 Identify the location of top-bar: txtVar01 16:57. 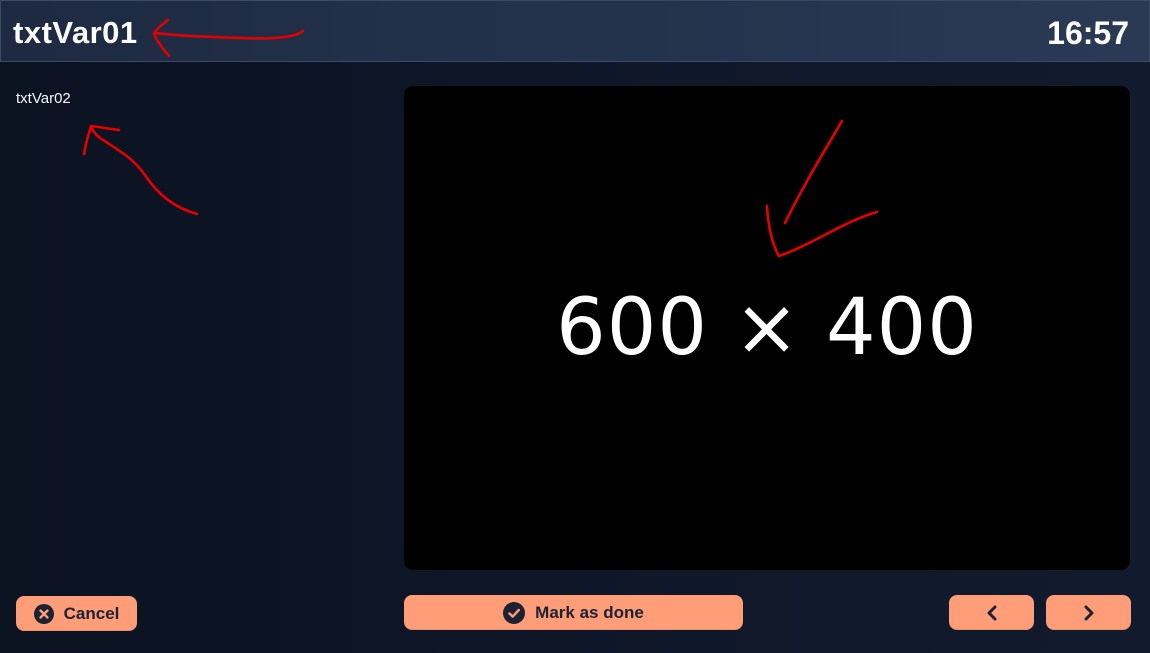
(575, 31).